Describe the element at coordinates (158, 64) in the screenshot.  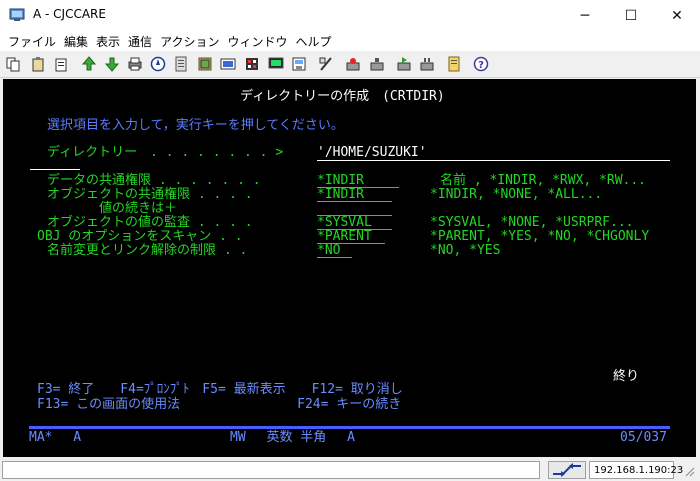
I see `compass-icon` at that location.